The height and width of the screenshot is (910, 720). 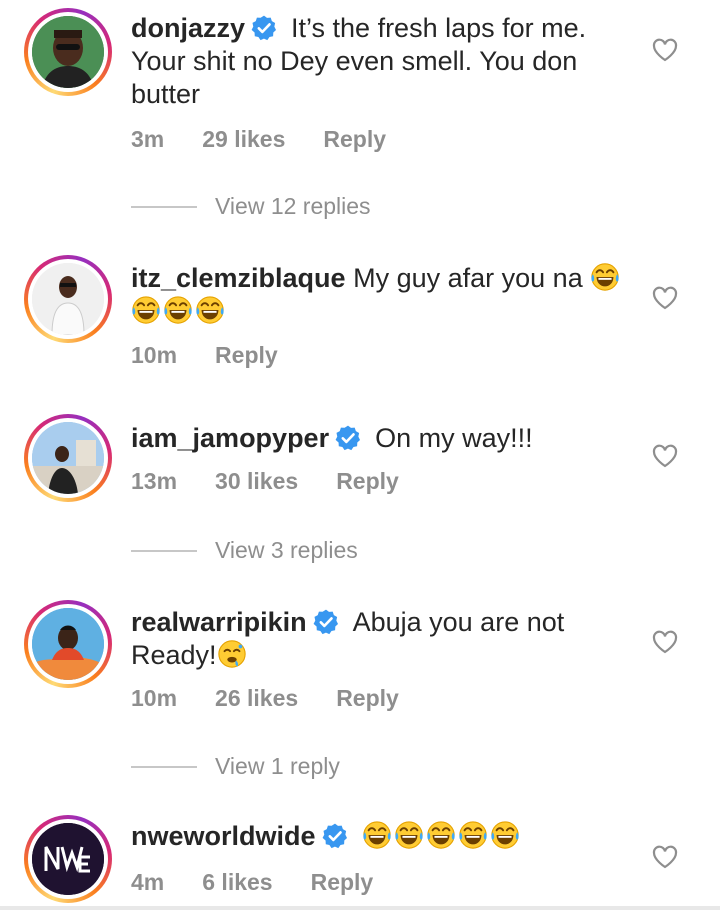 I want to click on username: itz_clemziblaque, so click(x=238, y=278).